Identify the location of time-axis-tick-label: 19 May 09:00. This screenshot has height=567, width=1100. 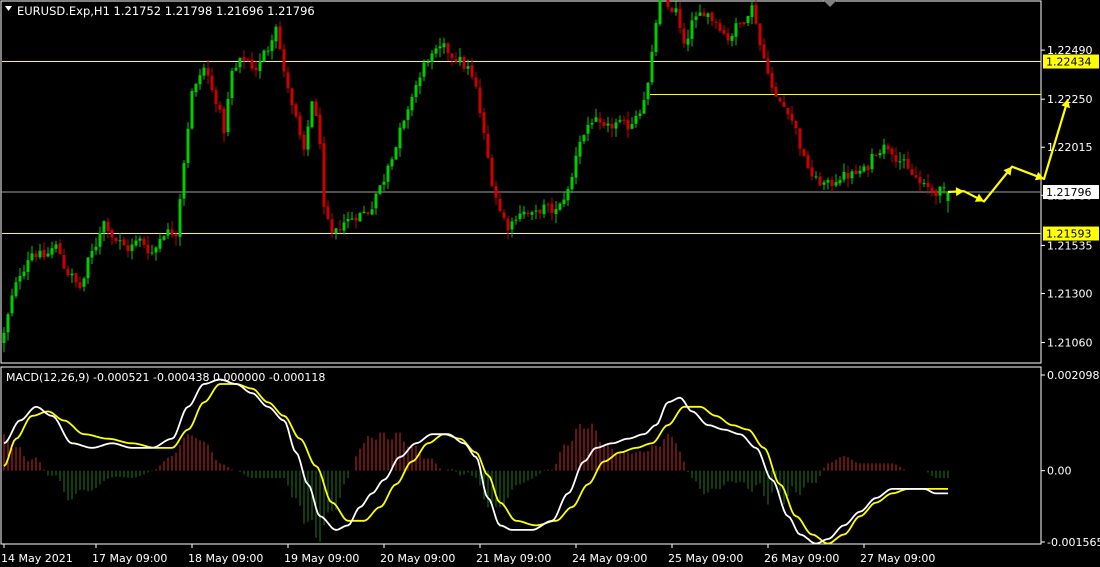
(321, 558).